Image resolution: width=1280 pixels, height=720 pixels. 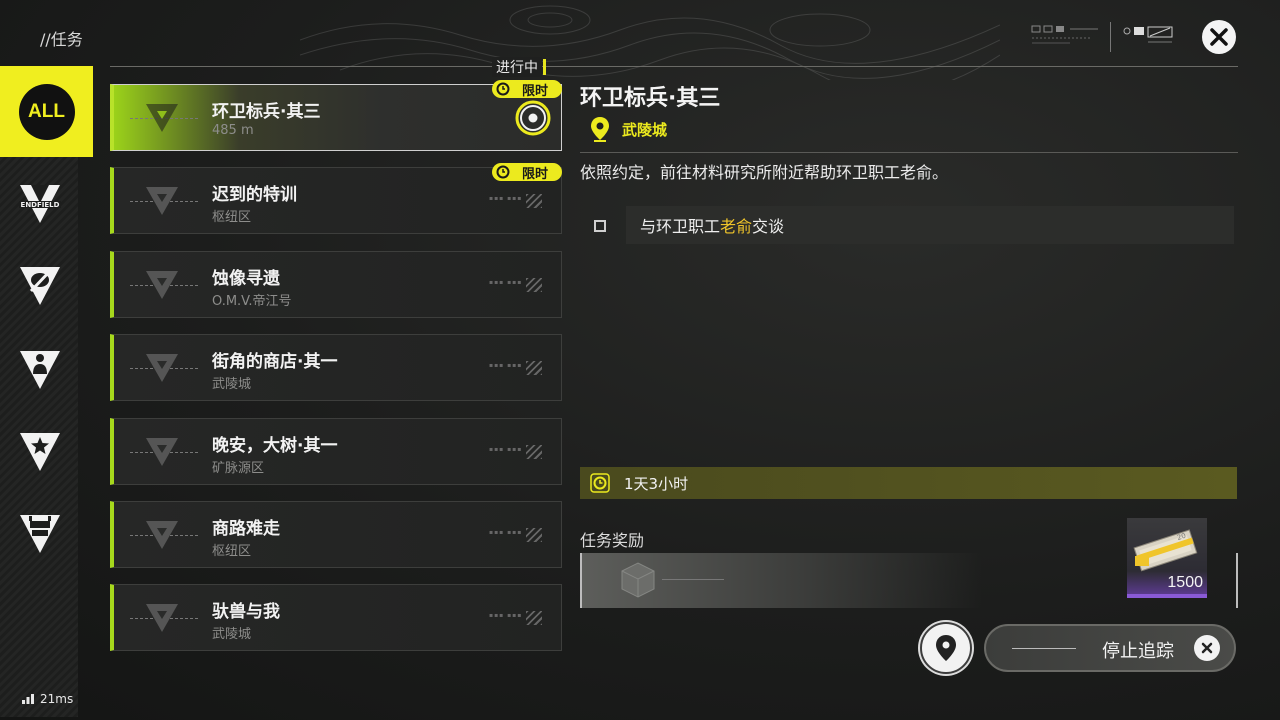 I want to click on network-status: 21ms, so click(x=47, y=699).